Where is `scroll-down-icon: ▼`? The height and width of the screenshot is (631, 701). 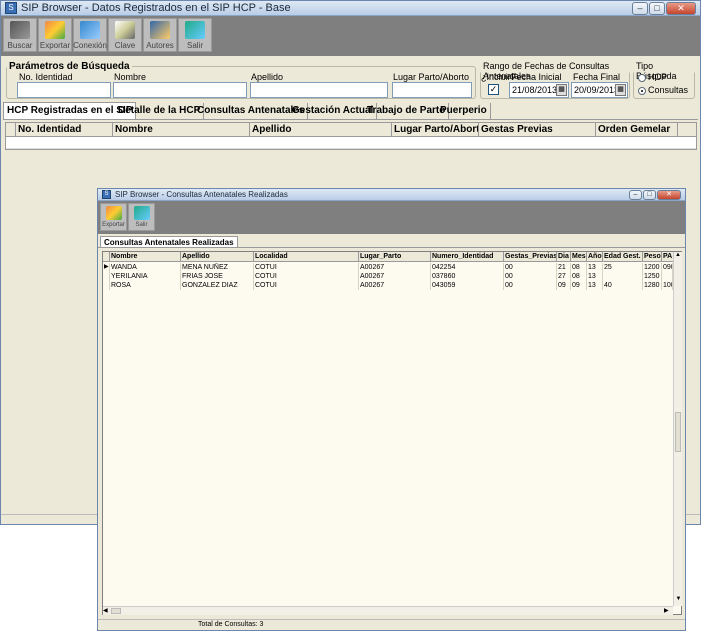
scroll-down-icon: ▼ is located at coordinates (678, 599).